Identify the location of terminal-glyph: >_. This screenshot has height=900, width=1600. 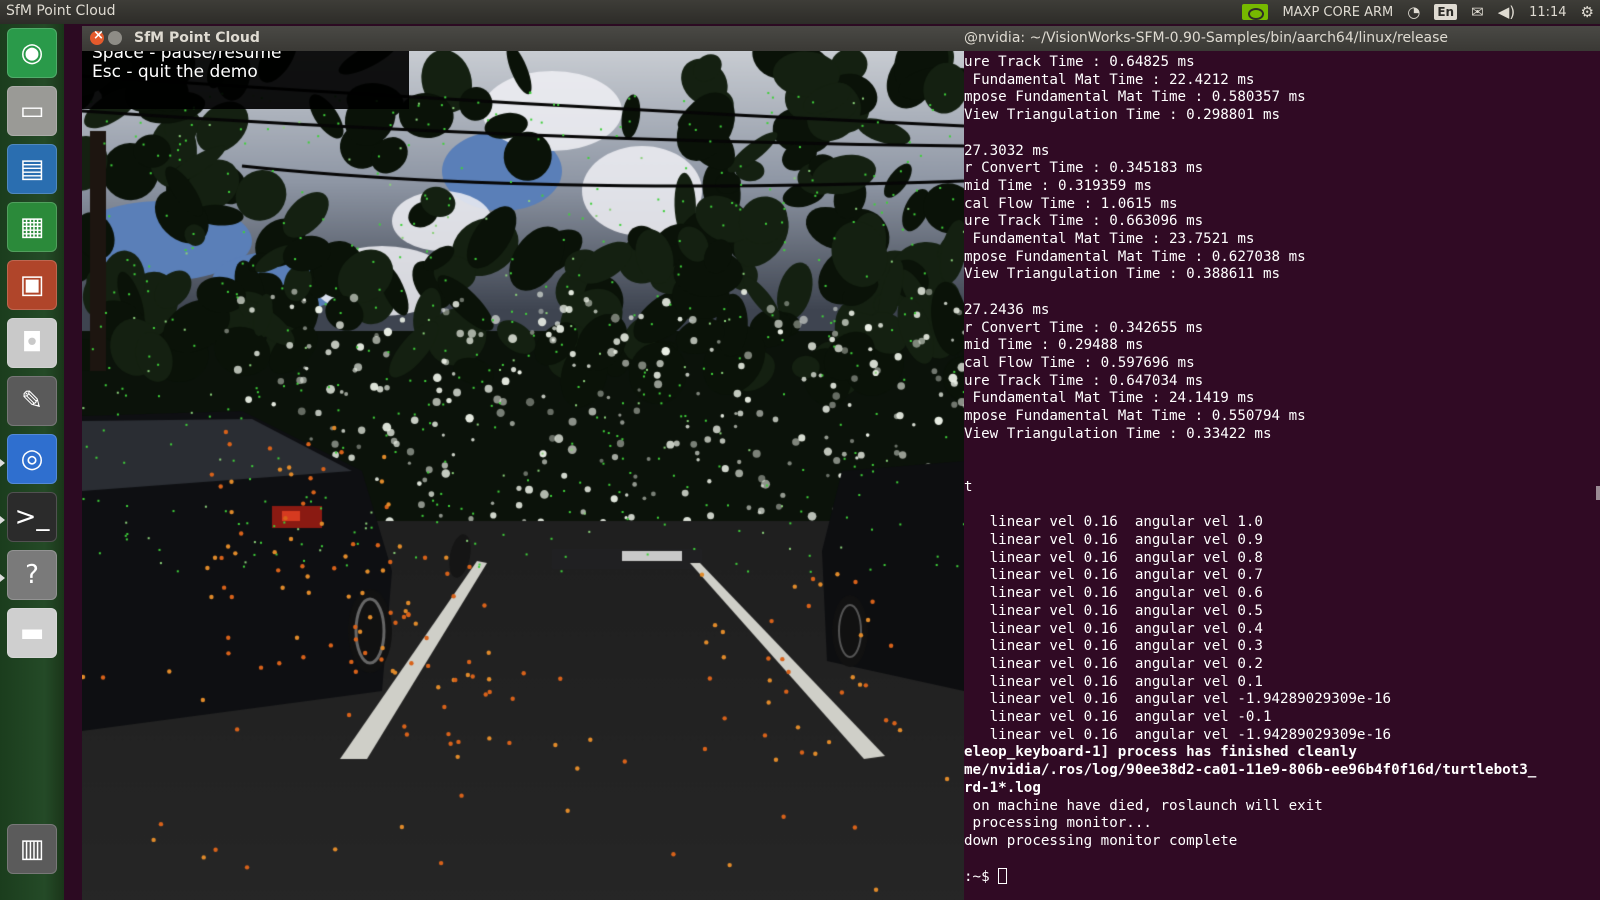
(32, 517).